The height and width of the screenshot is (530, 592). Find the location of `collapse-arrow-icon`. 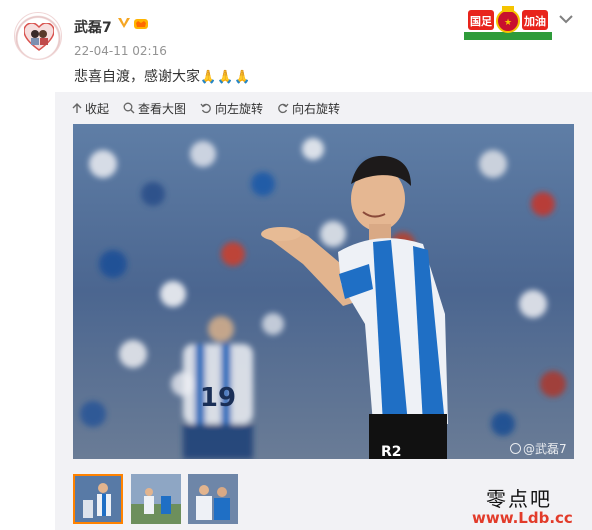

collapse-arrow-icon is located at coordinates (77, 107).